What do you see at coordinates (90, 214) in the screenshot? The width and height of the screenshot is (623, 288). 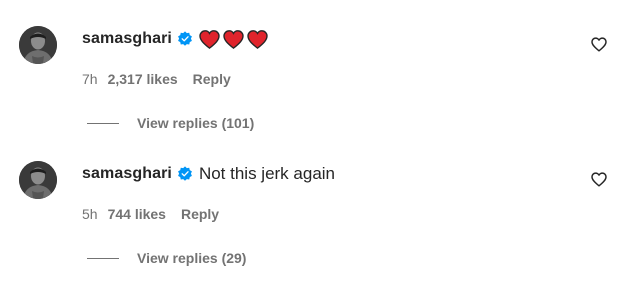 I see `comment-time: 5h` at bounding box center [90, 214].